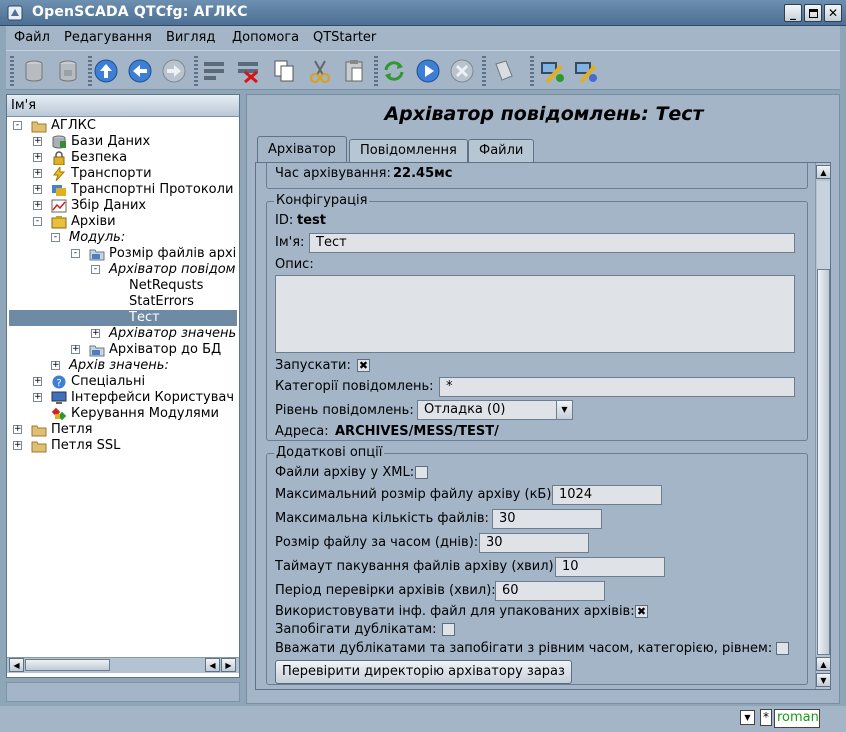 The image size is (846, 732). I want to click on database-icon, so click(59, 142).